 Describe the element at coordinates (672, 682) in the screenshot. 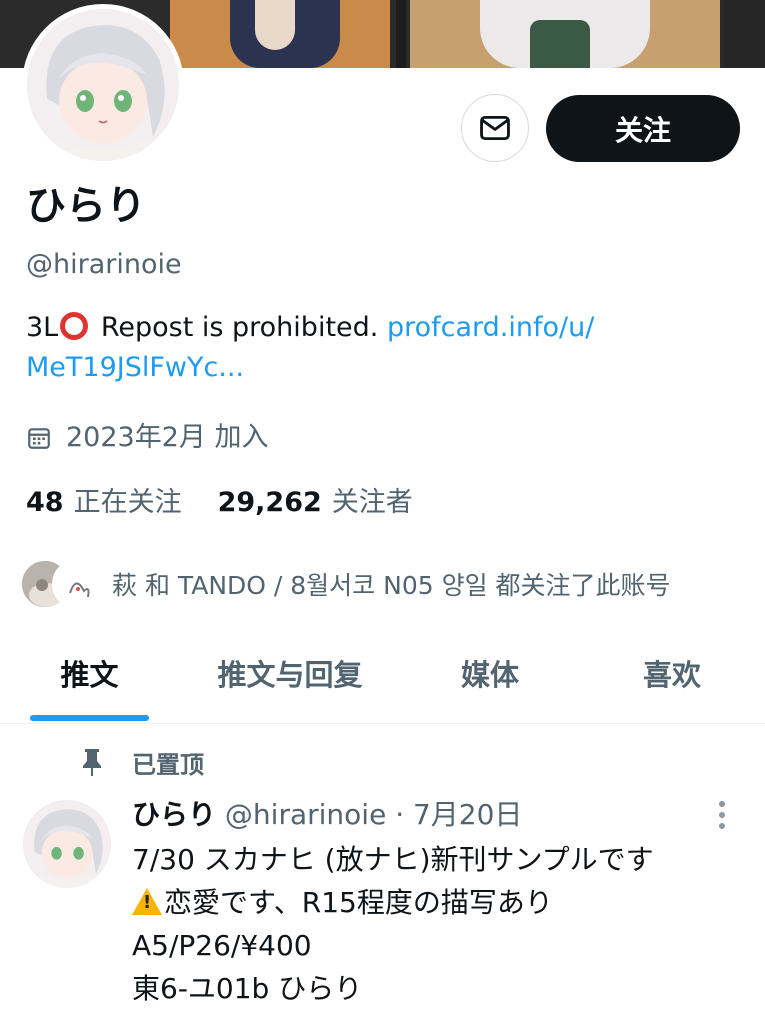

I see `tab-likes: 喜欢` at that location.